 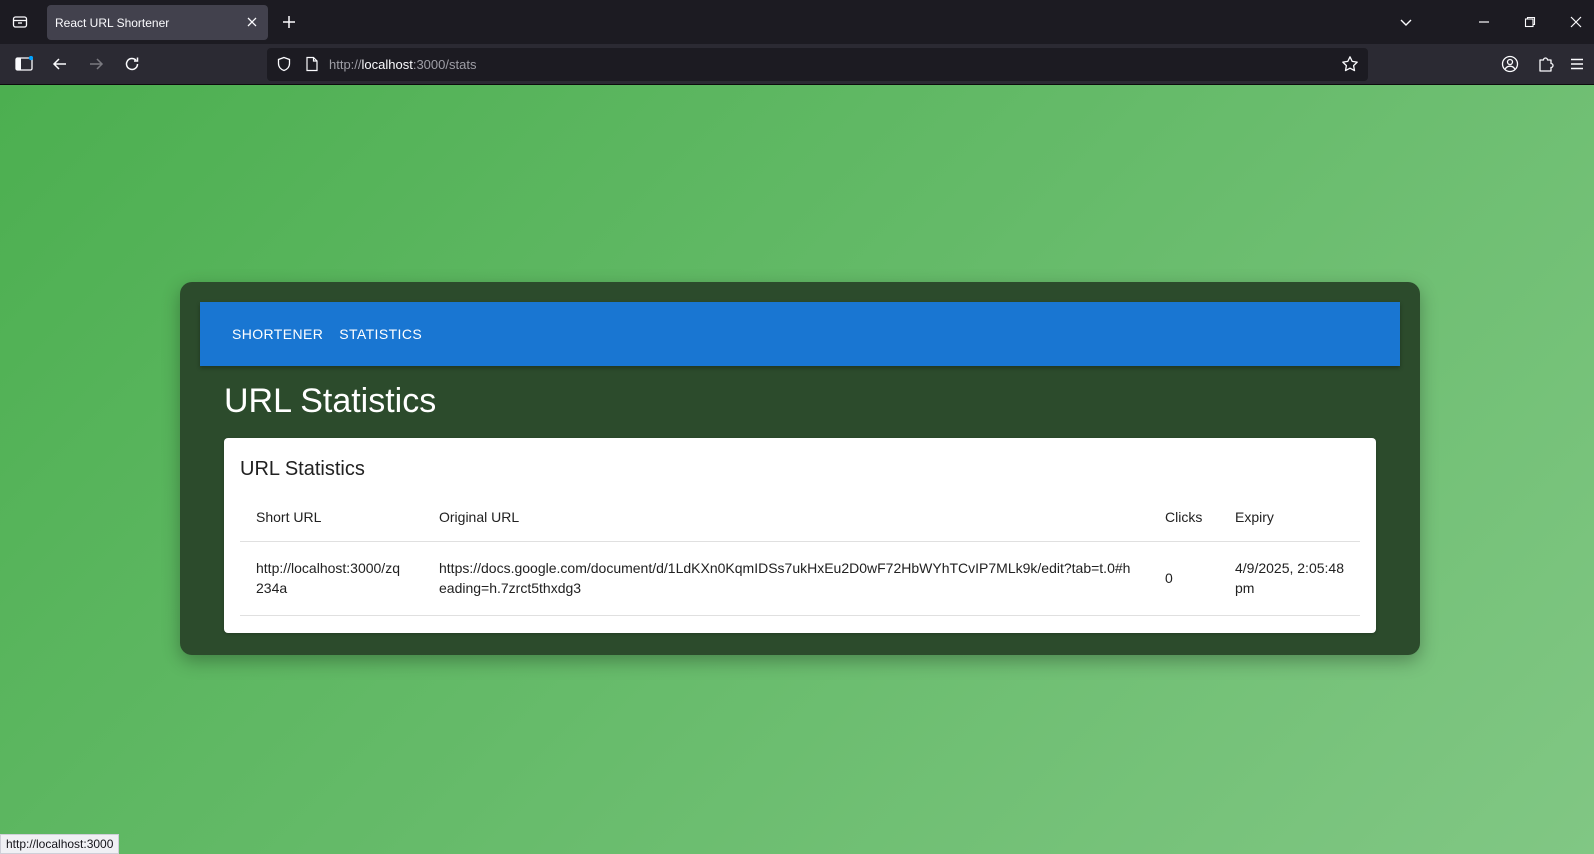 I want to click on tab-bar: React URL Shortener, so click(x=797, y=22).